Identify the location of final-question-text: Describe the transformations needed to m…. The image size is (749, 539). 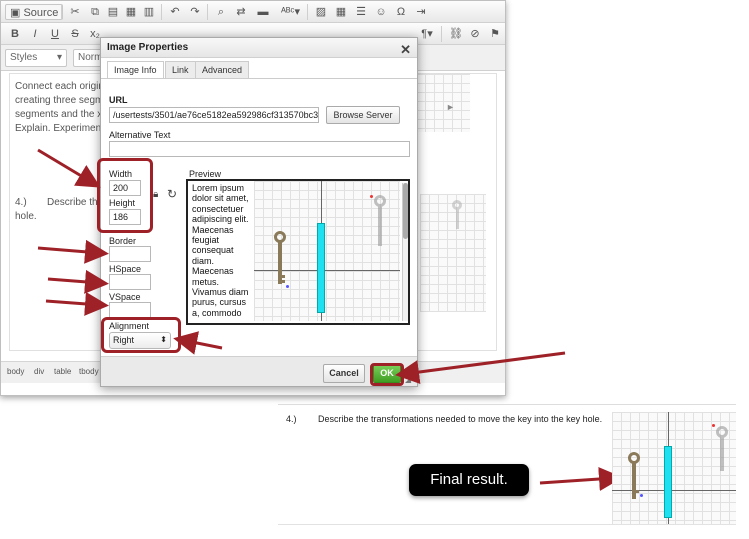
(460, 419).